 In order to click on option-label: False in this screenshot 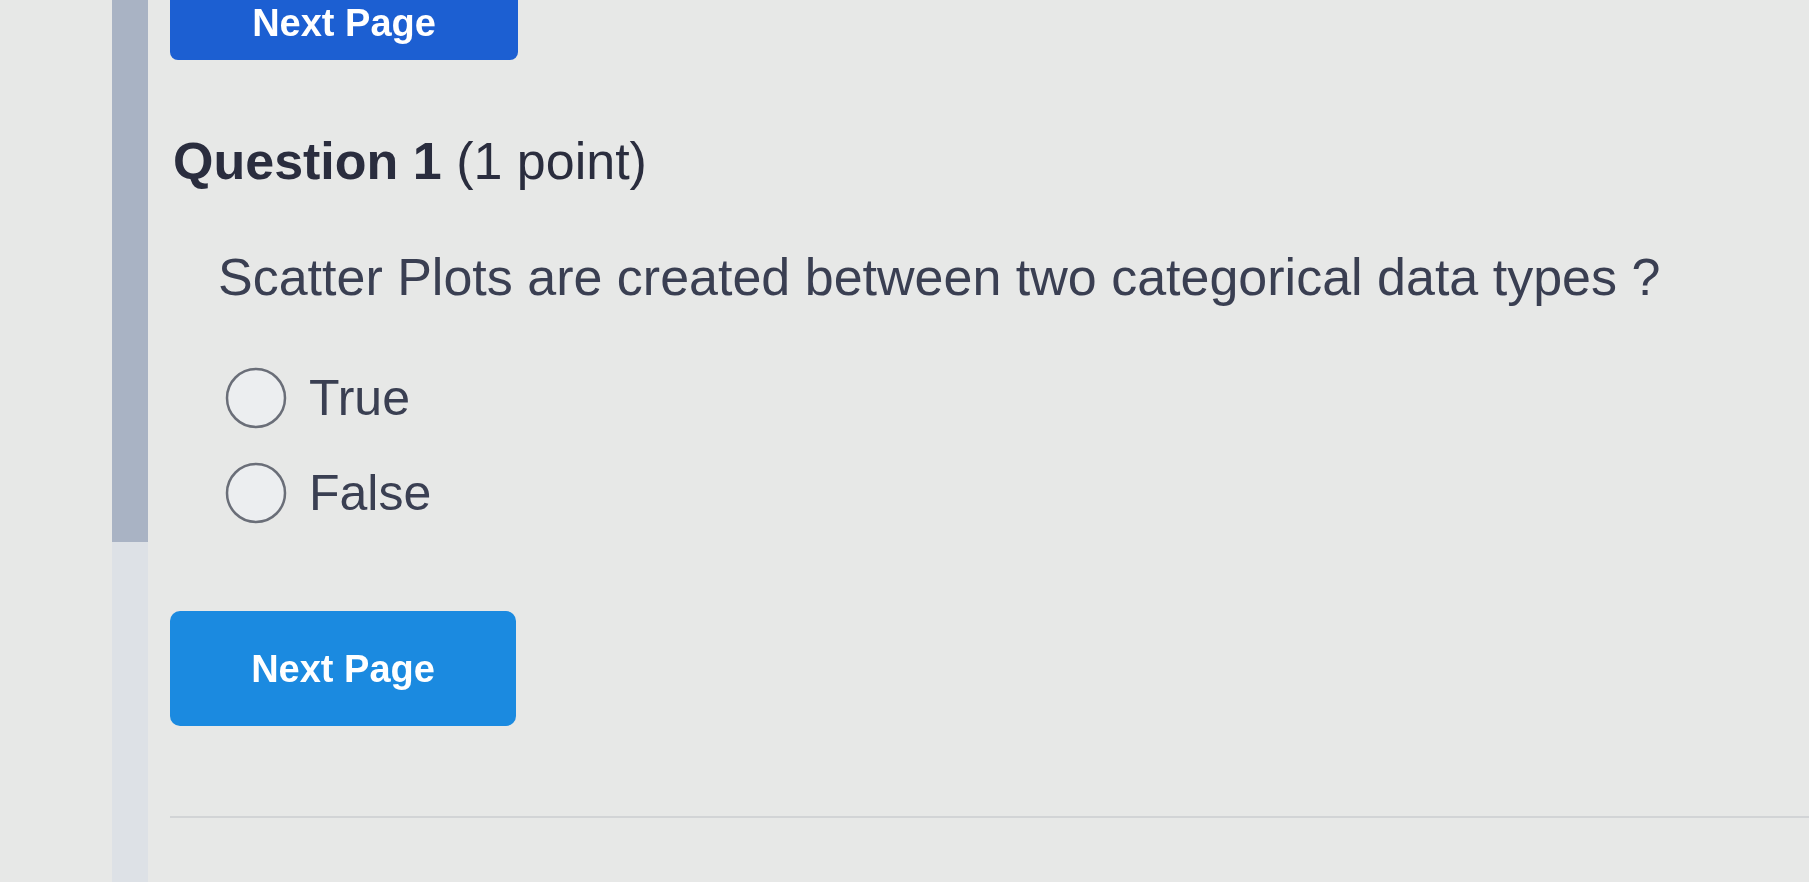, I will do `click(370, 493)`.